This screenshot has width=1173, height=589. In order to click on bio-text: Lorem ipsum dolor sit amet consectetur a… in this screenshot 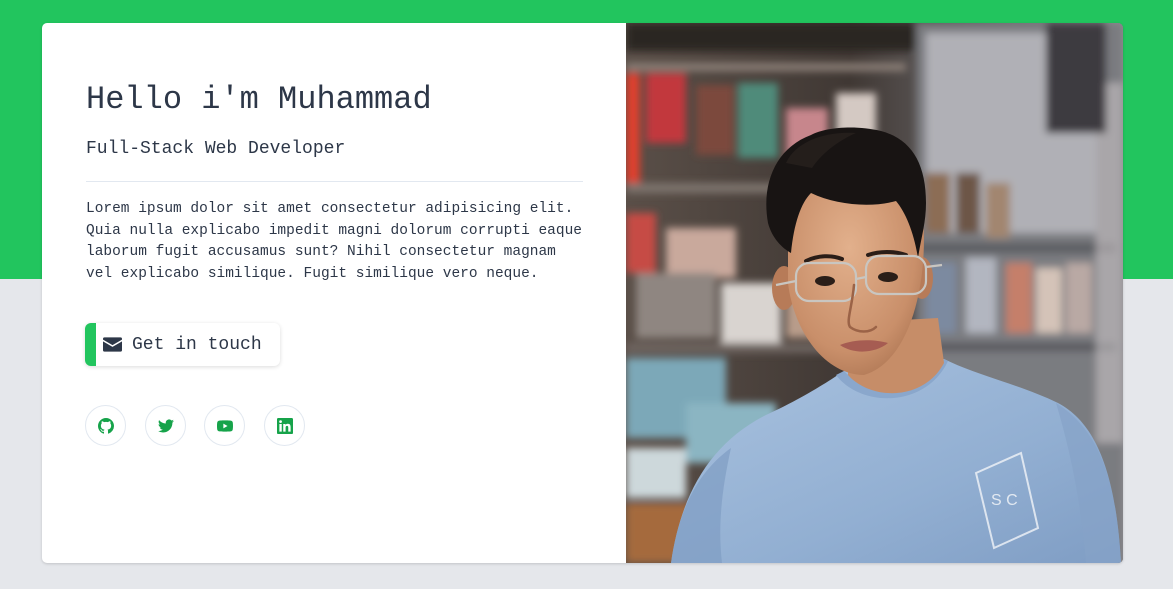, I will do `click(334, 241)`.